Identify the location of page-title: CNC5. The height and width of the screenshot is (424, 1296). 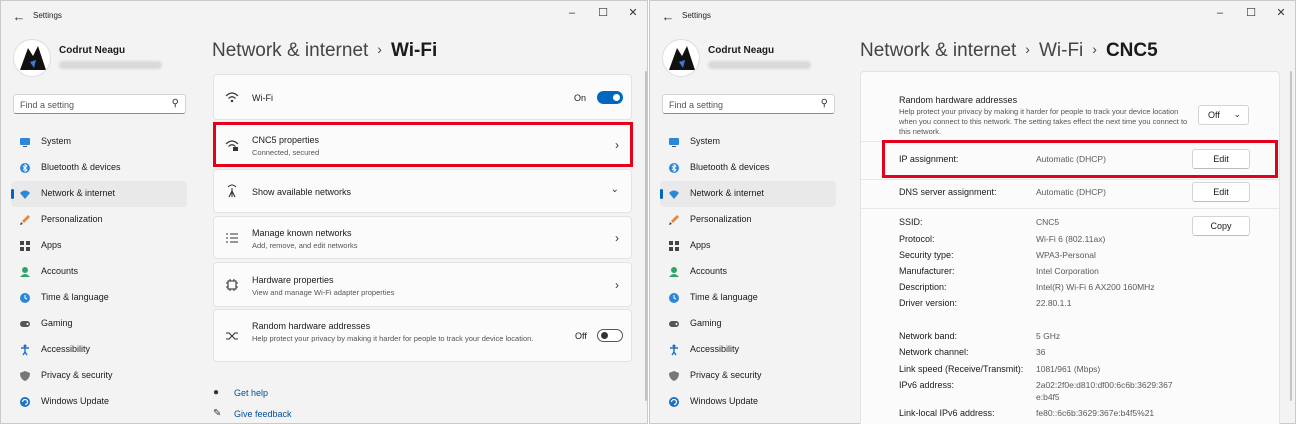
(1131, 50).